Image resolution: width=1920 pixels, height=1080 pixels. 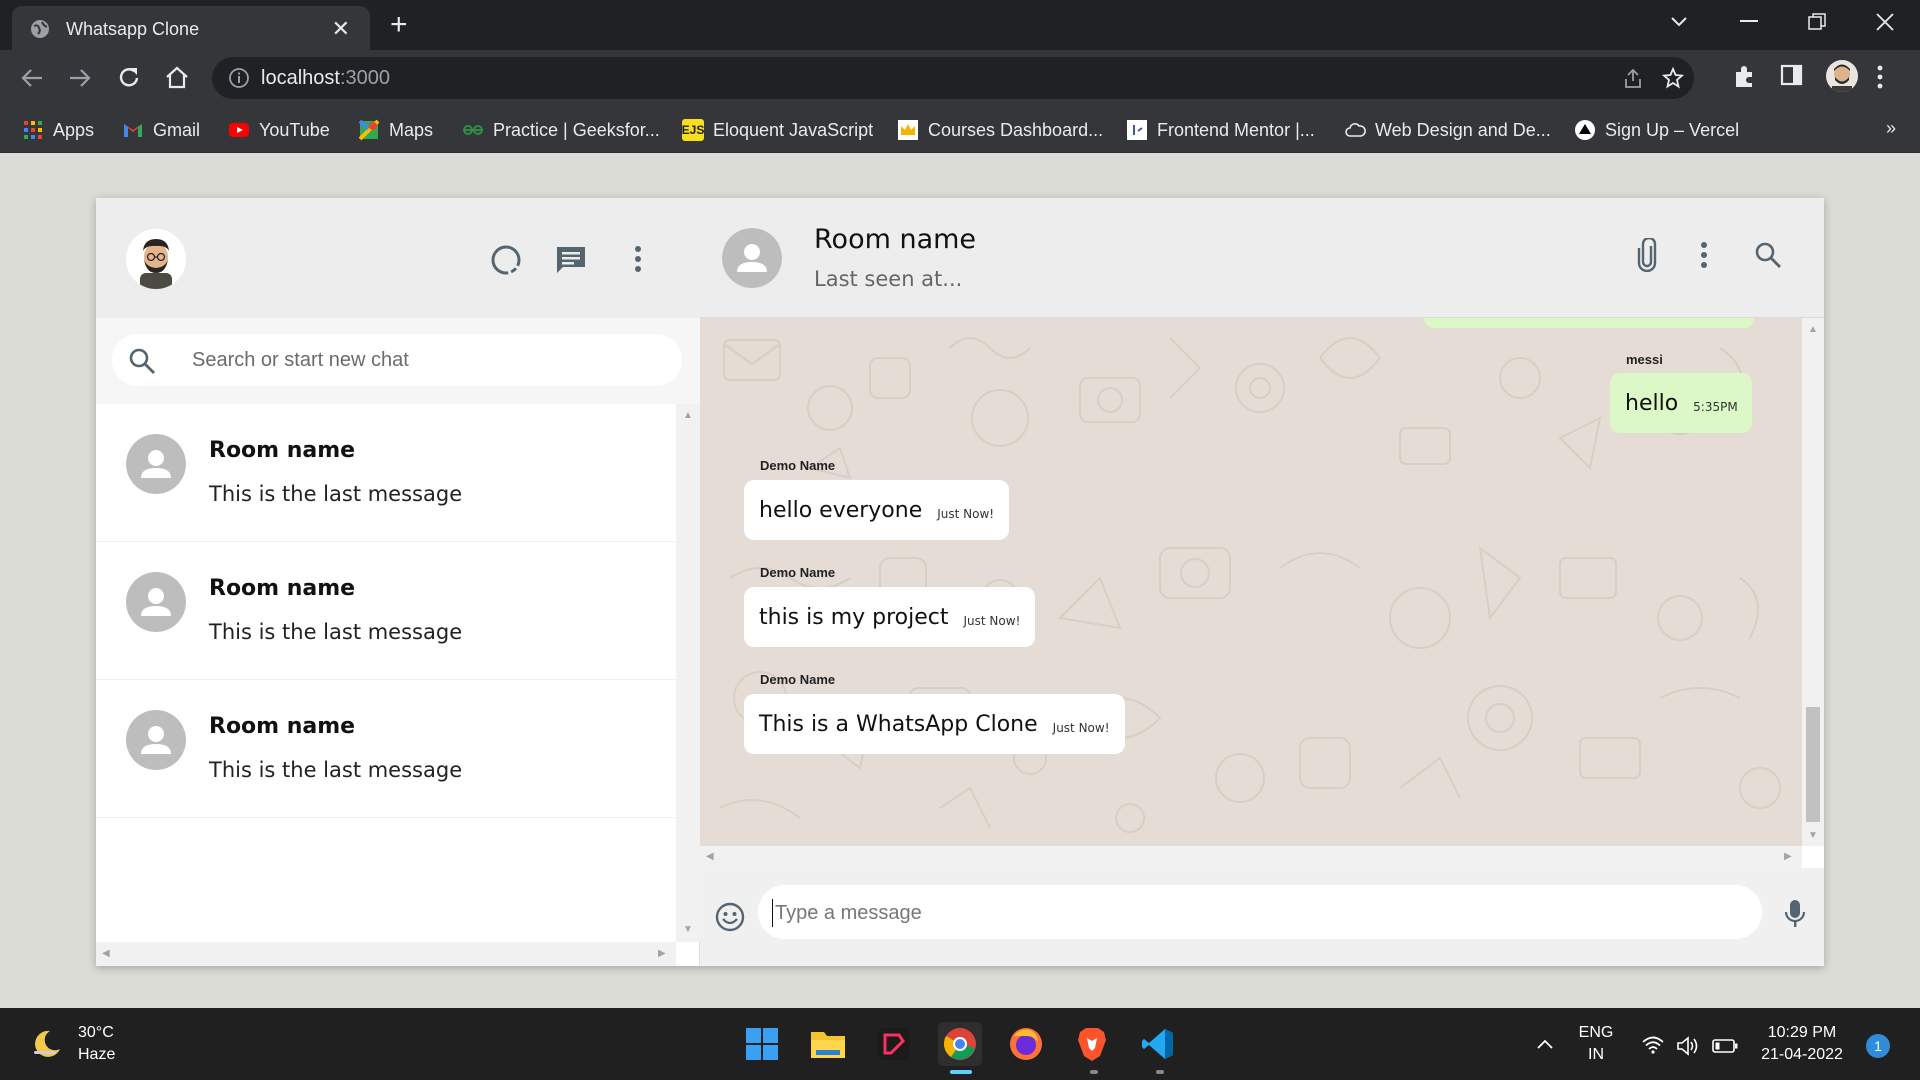 What do you see at coordinates (762, 1044) in the screenshot?
I see `start-button` at bounding box center [762, 1044].